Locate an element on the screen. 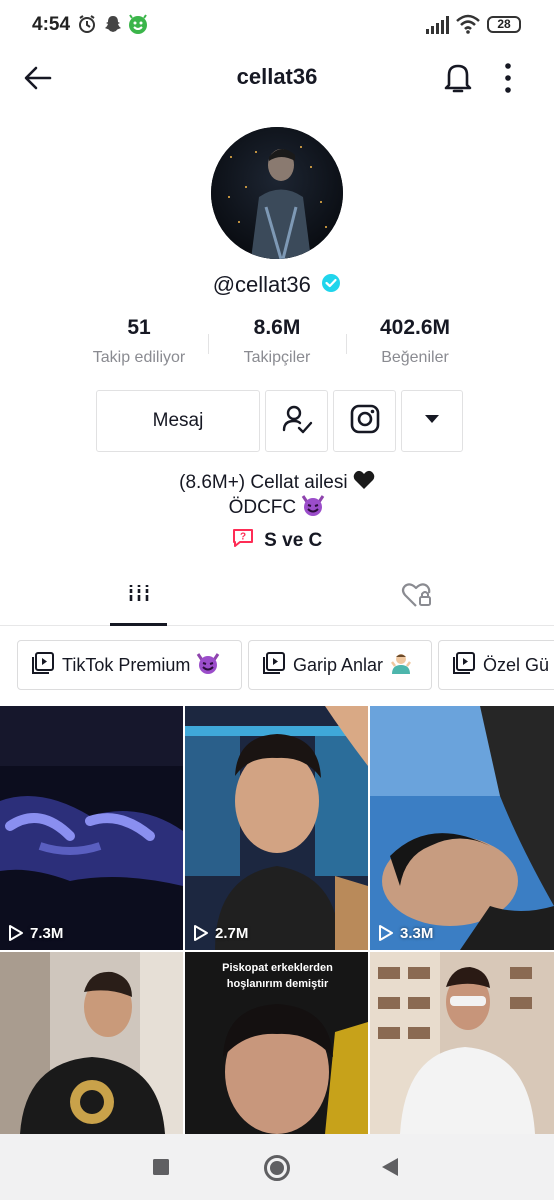 This screenshot has height=1200, width=554. home-circle-icon is located at coordinates (277, 1170).